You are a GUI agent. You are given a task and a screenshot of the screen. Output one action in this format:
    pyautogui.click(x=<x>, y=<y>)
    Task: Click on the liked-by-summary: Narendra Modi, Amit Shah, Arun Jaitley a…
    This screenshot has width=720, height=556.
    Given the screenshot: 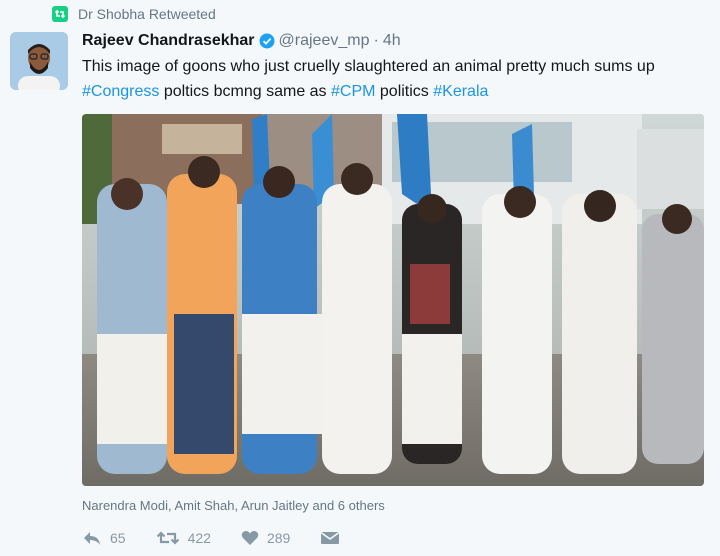 What is the action you would take?
    pyautogui.click(x=233, y=505)
    